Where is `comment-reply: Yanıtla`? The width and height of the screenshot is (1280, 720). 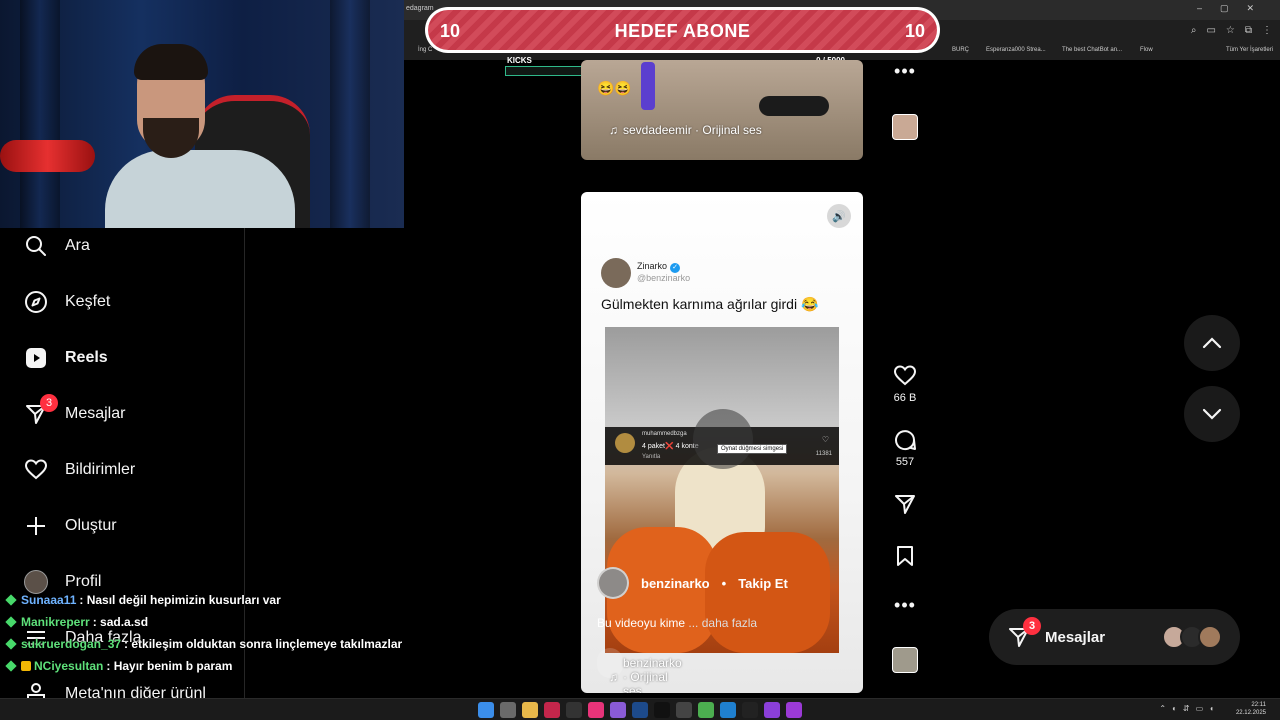
comment-reply: Yanıtla is located at coordinates (651, 457).